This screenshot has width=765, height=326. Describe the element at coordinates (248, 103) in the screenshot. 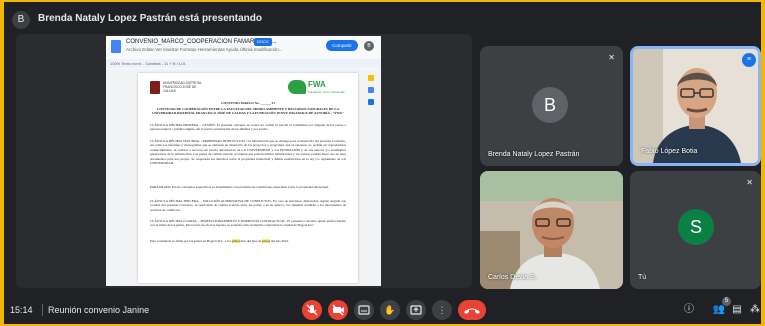

I see `doc-heading-number: CONVENIO MARCO No. ______ 21` at that location.